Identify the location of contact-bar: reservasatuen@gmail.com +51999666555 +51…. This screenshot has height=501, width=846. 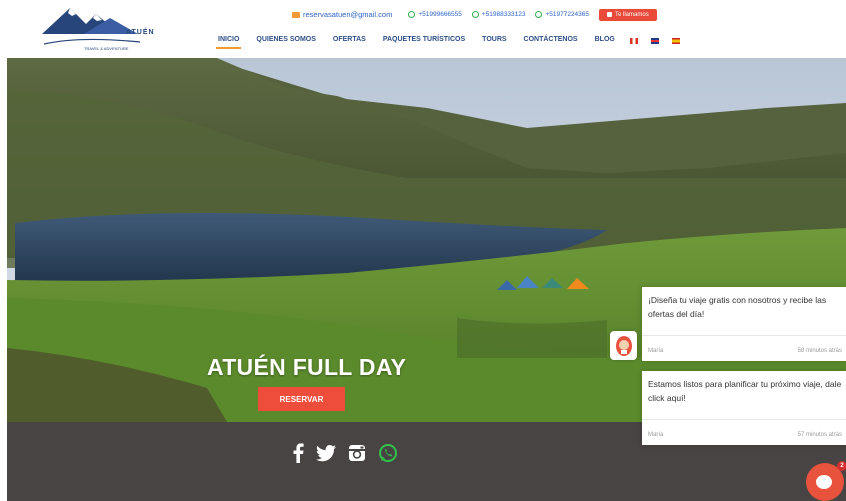
(474, 14).